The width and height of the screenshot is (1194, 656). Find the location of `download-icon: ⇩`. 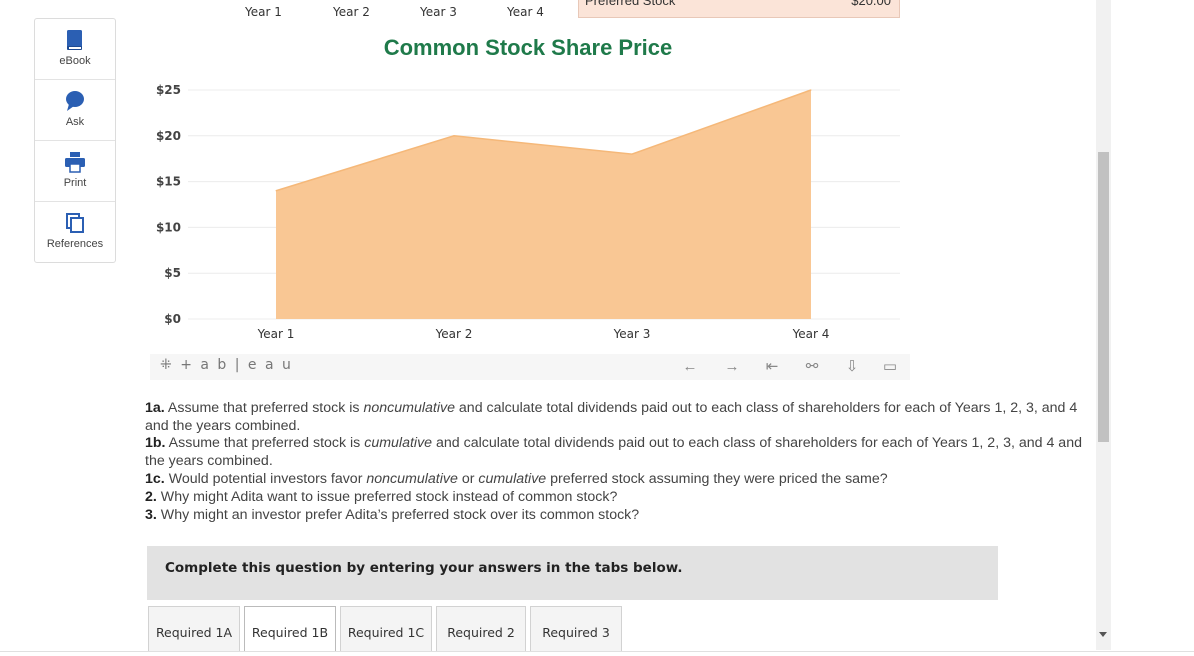

download-icon: ⇩ is located at coordinates (852, 367).